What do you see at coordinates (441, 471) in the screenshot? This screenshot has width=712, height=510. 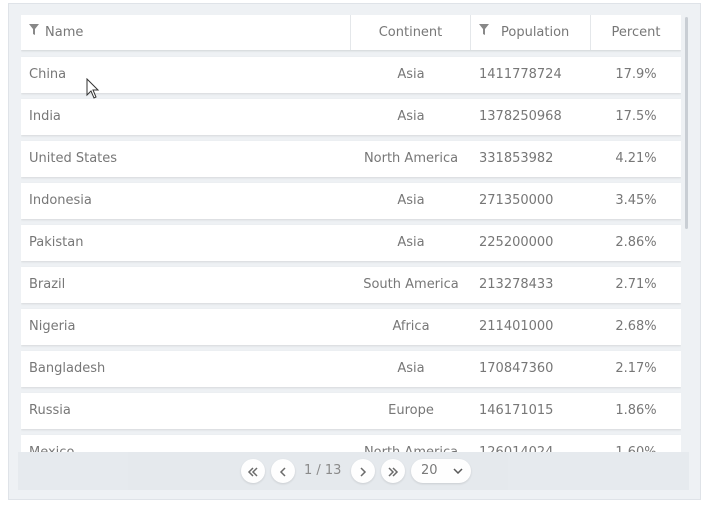 I see `page-size-select: 20` at bounding box center [441, 471].